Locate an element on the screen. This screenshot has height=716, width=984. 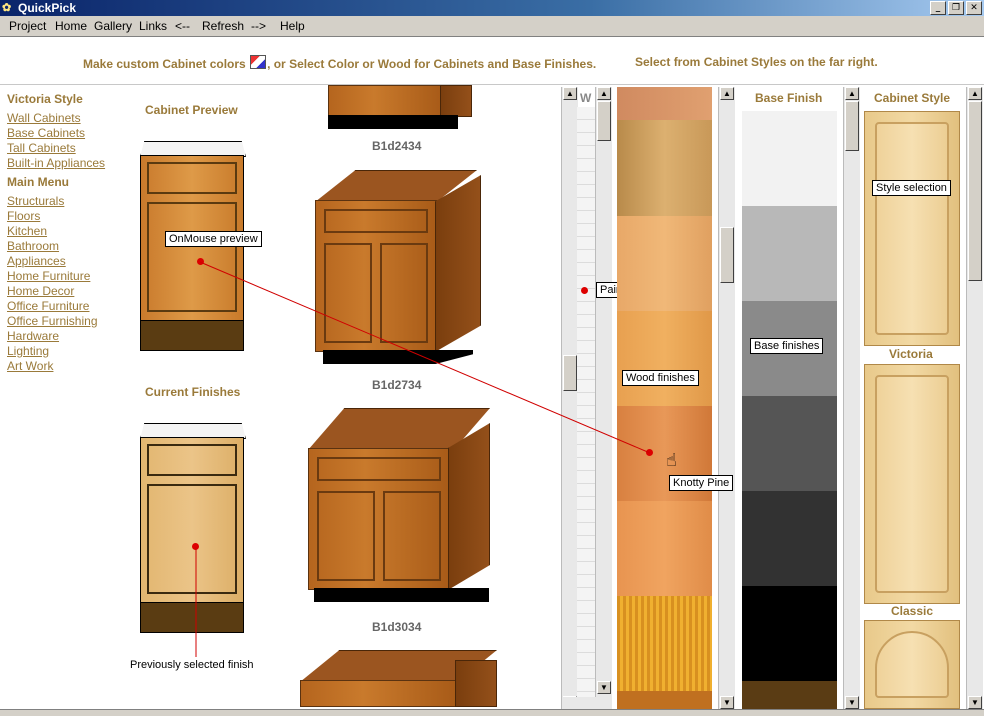
menu-links: Links is located at coordinates (153, 26).